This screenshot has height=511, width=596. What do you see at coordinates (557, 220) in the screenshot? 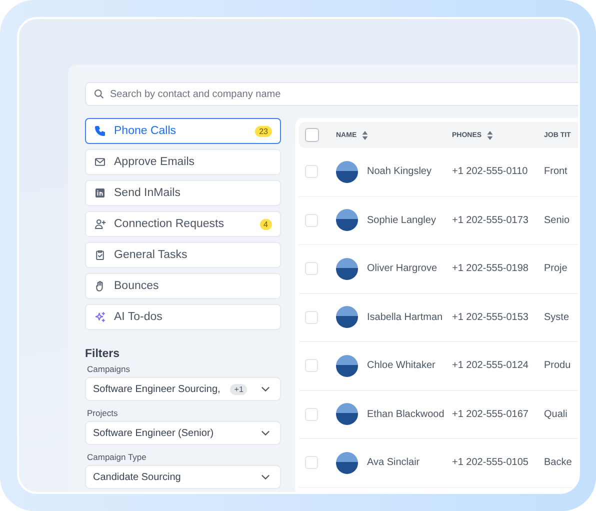
I see `job-title-cell-text: Senio` at bounding box center [557, 220].